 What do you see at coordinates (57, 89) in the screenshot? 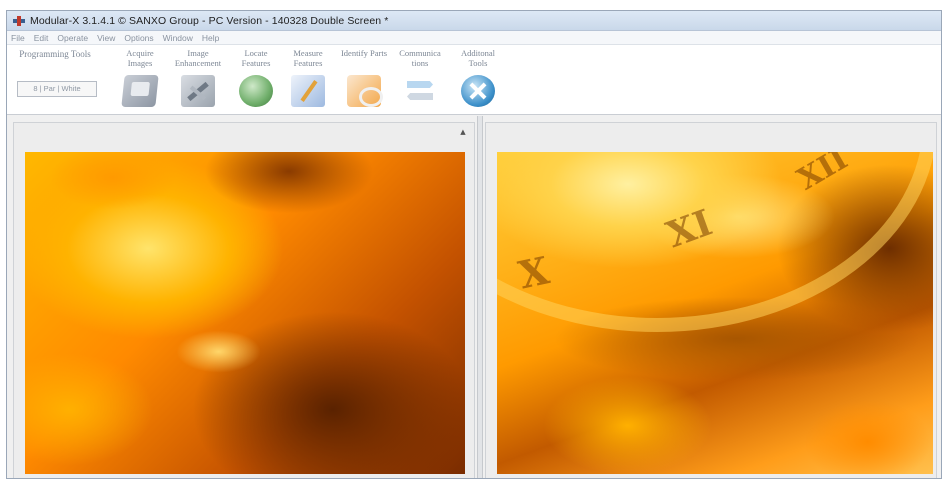
I see `programming-tools-field: 8 | Par | White` at bounding box center [57, 89].